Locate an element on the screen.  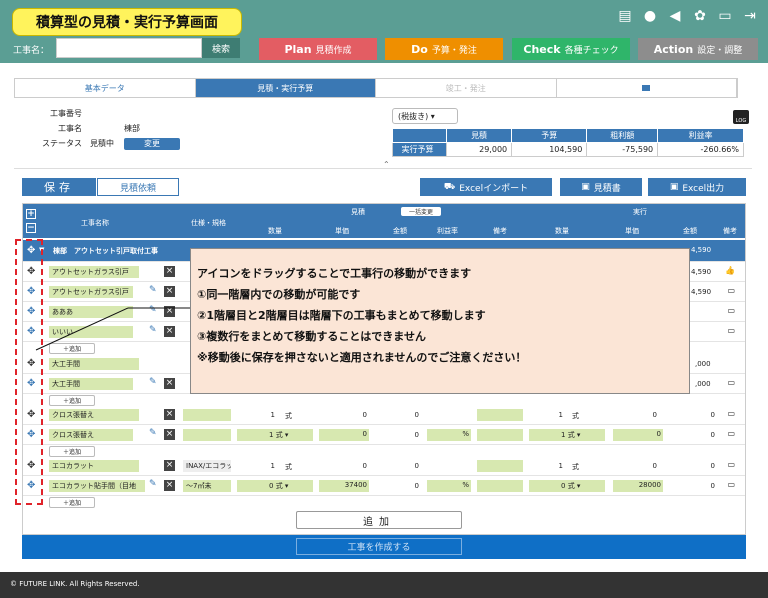
chat-icon: ● is located at coordinates (650, 16).